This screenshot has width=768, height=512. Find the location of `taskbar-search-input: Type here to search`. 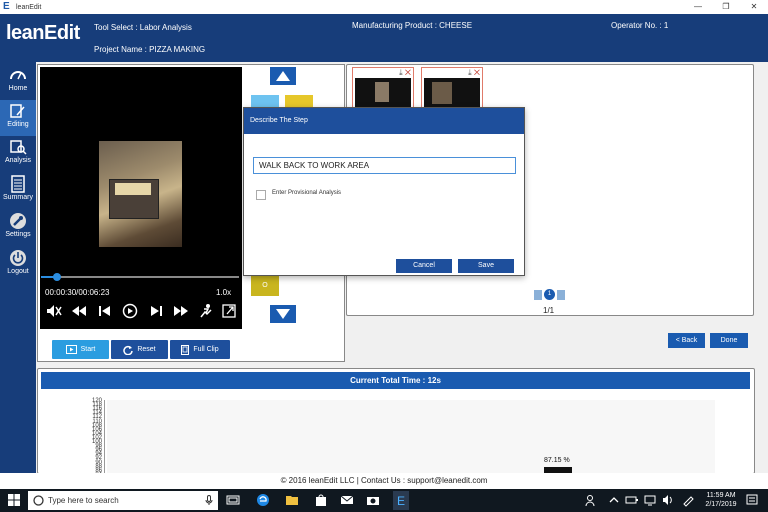

taskbar-search-input: Type here to search is located at coordinates (123, 500).